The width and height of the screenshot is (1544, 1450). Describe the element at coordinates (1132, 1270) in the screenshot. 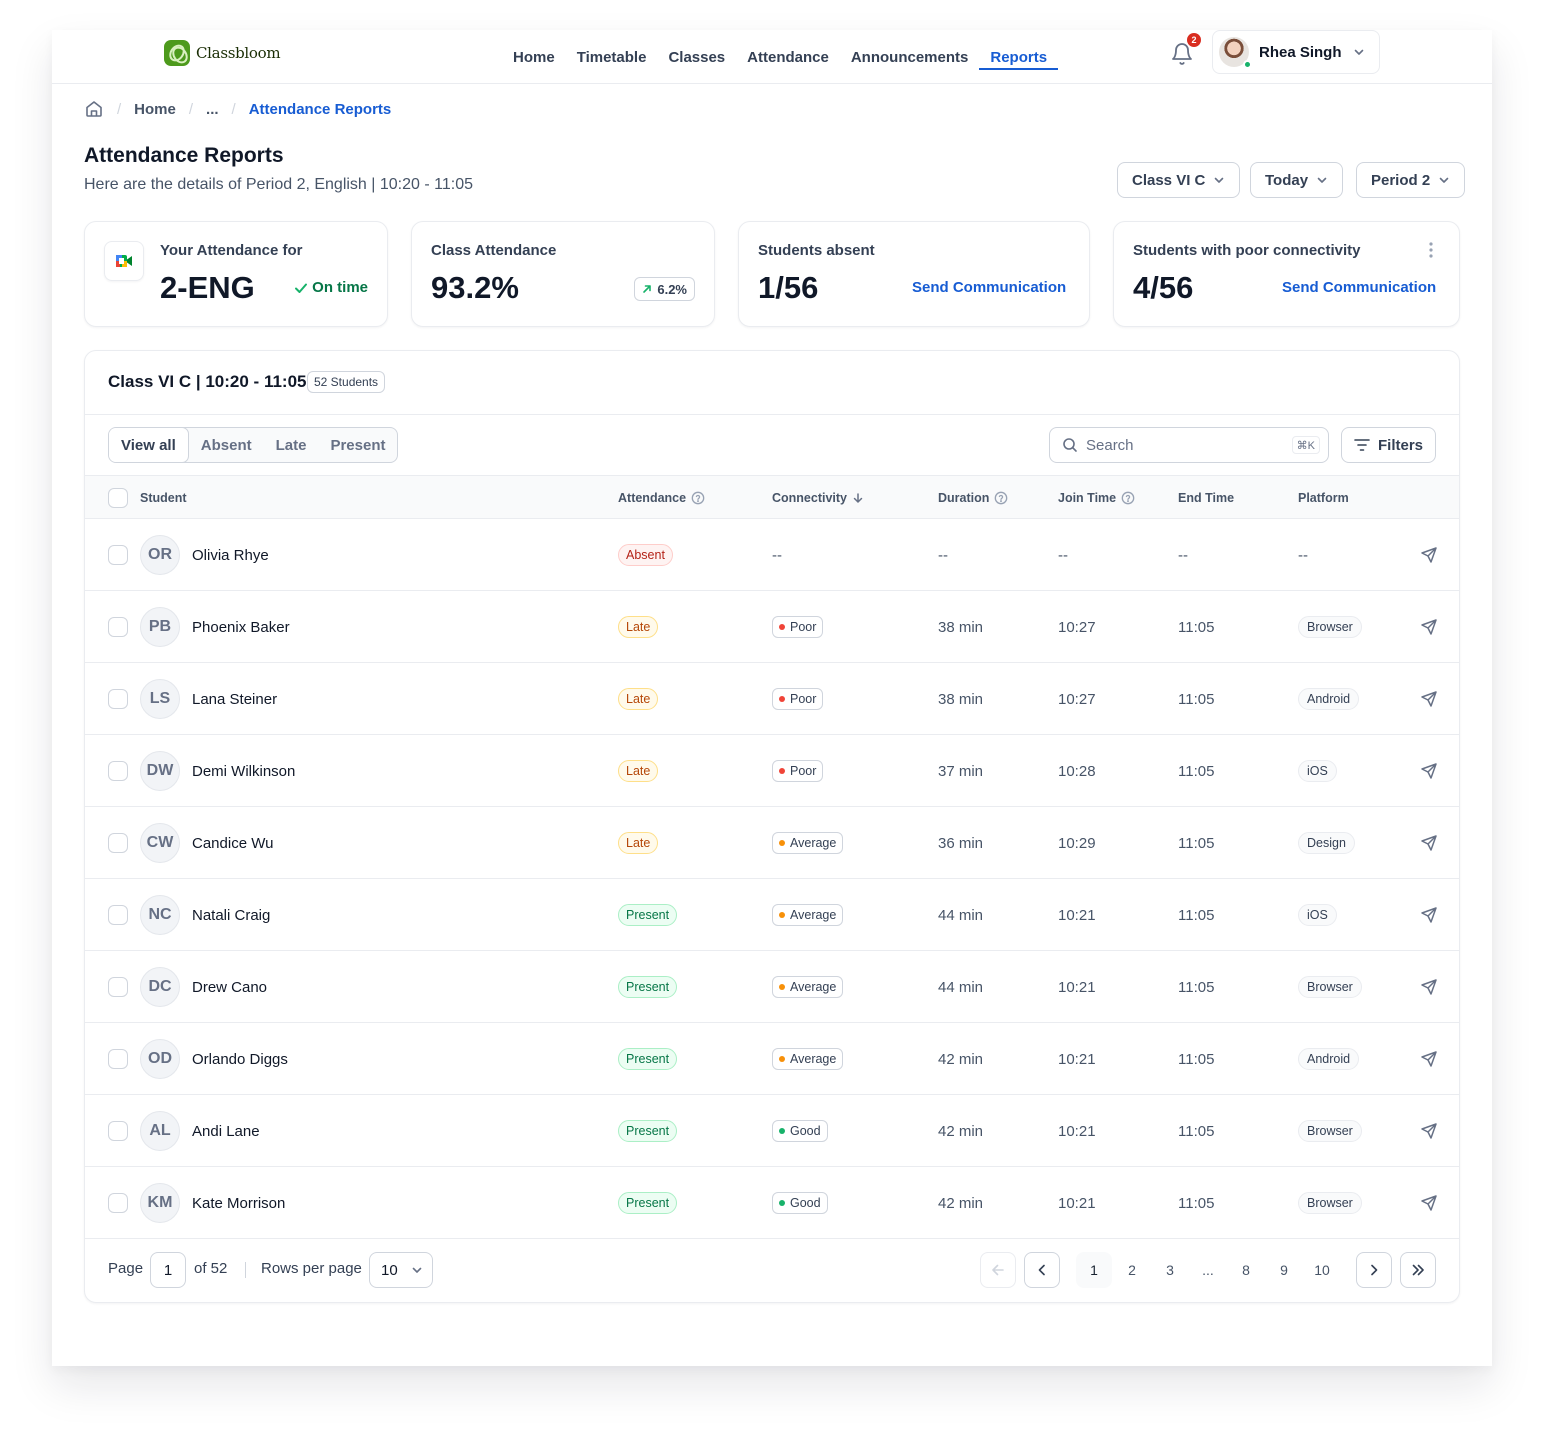

I see `page-button-2: 2` at that location.